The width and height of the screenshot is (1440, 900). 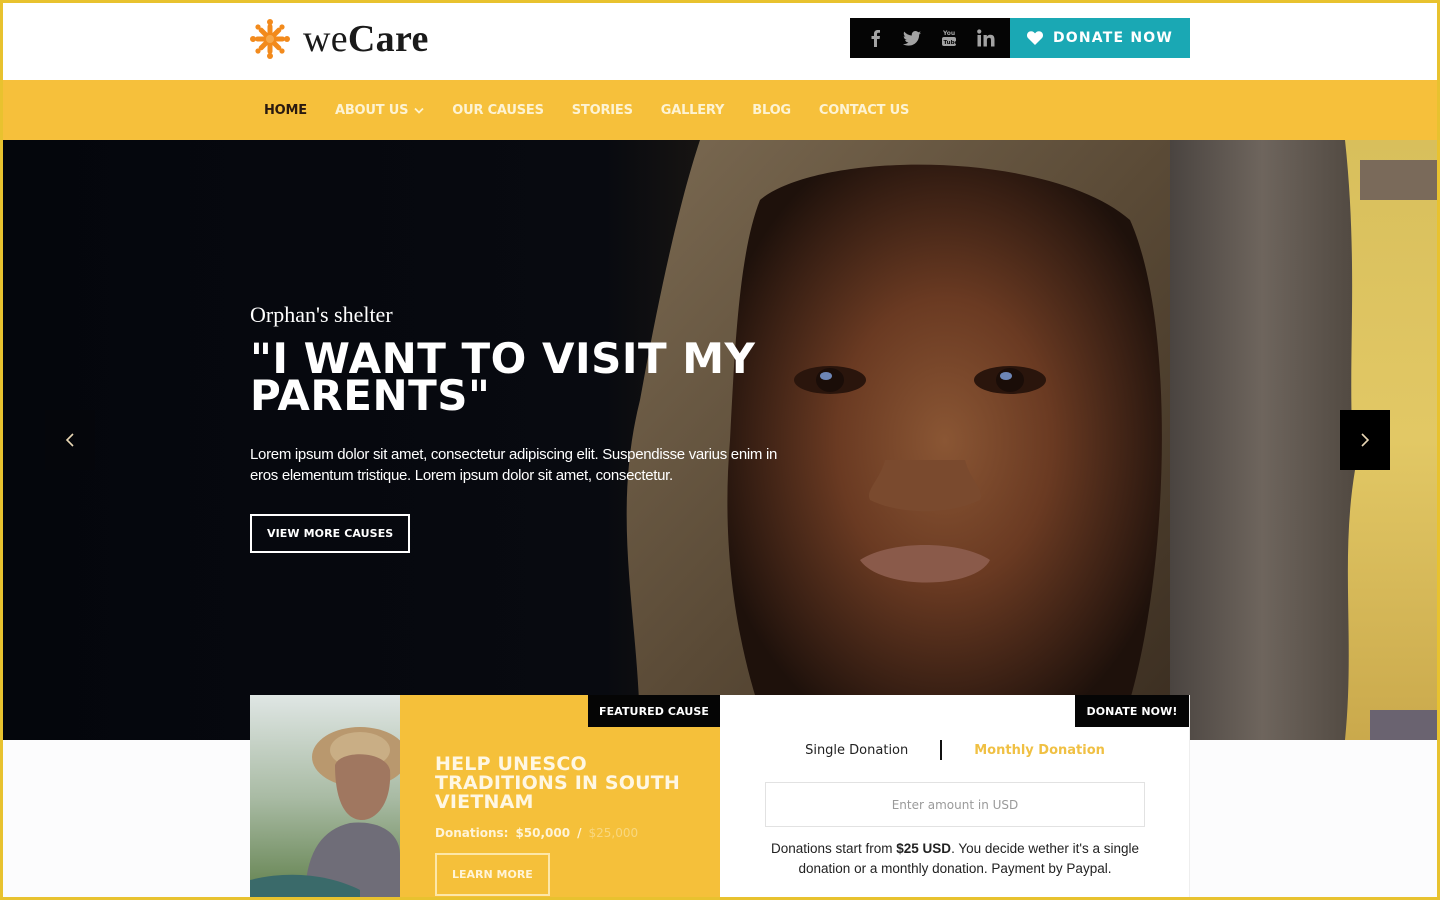 I want to click on heart-icon, so click(x=1034, y=38).